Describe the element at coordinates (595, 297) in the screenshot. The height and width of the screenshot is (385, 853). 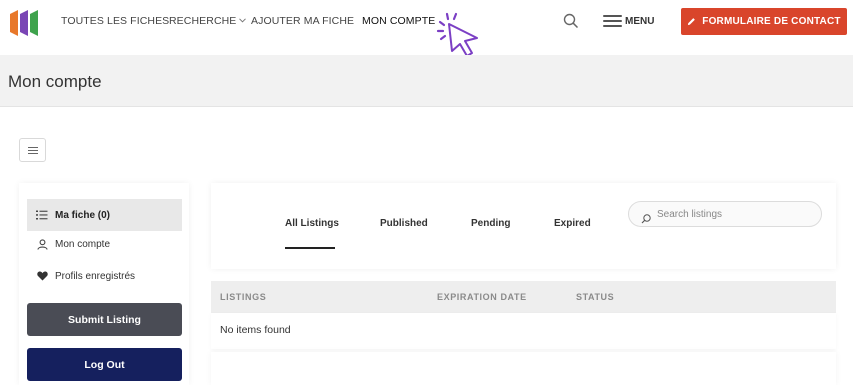
I see `column-header-status: STATUS` at that location.